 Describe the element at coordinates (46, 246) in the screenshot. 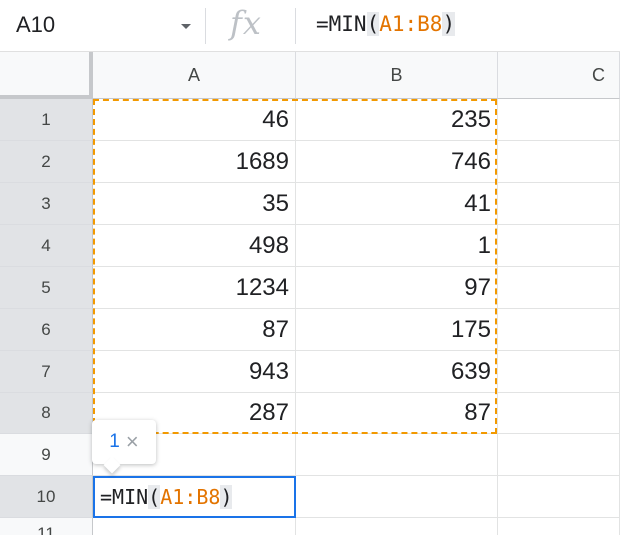

I see `row-header-4: 4` at that location.